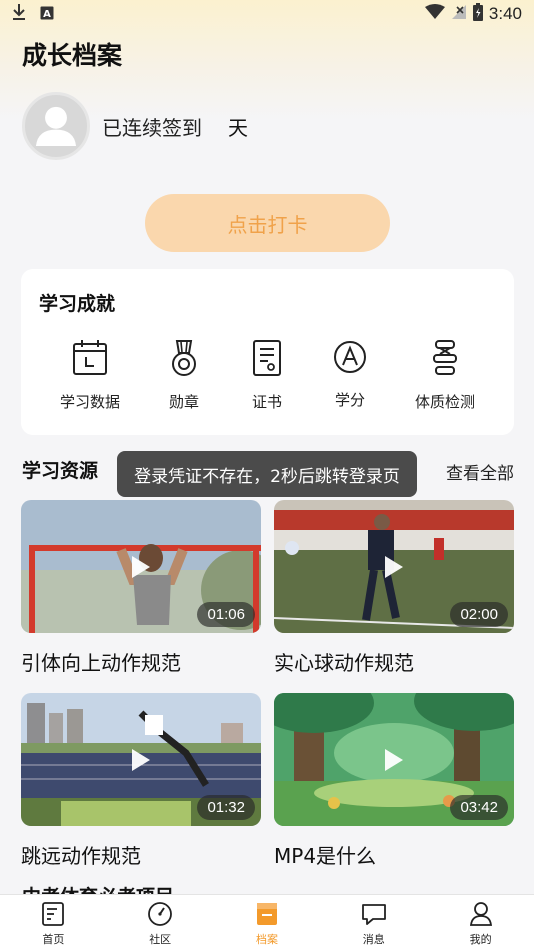 The image size is (534, 950). What do you see at coordinates (267, 223) in the screenshot?
I see `punch-in-button: 点击打卡` at bounding box center [267, 223].